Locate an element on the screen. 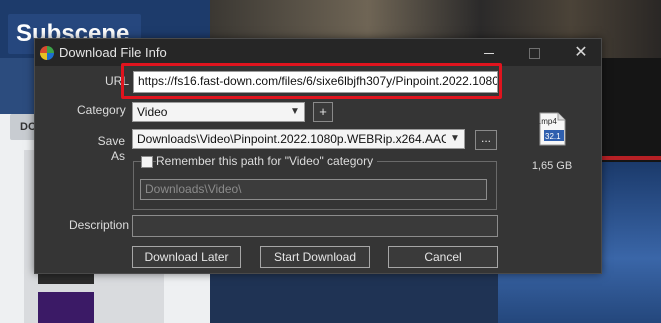 The width and height of the screenshot is (661, 323). cancel-button: Cancel is located at coordinates (443, 257).